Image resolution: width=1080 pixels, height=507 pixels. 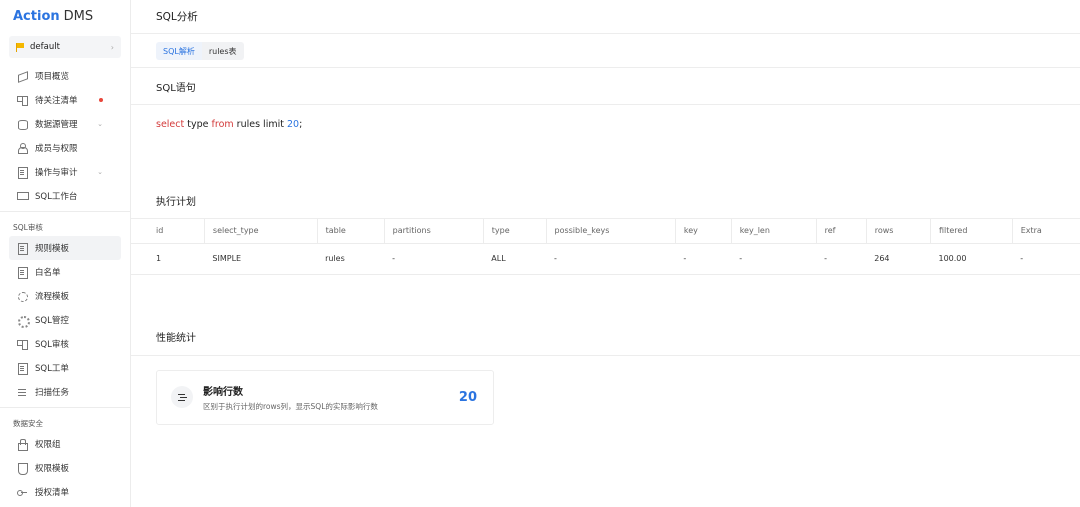 I want to click on sidebar-item-rule-template: 规则模板, so click(x=65, y=248).